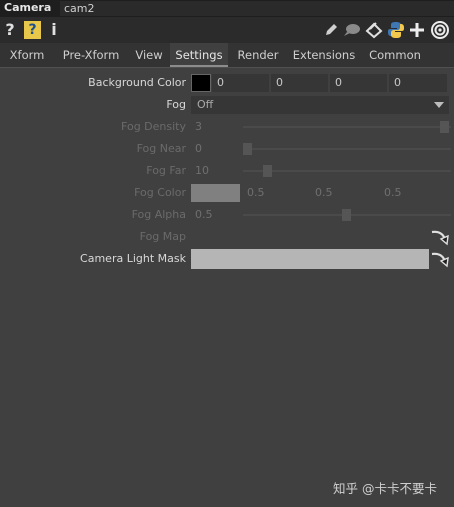 The width and height of the screenshot is (454, 507). I want to click on title-bar: Camera cam2, so click(227, 8).